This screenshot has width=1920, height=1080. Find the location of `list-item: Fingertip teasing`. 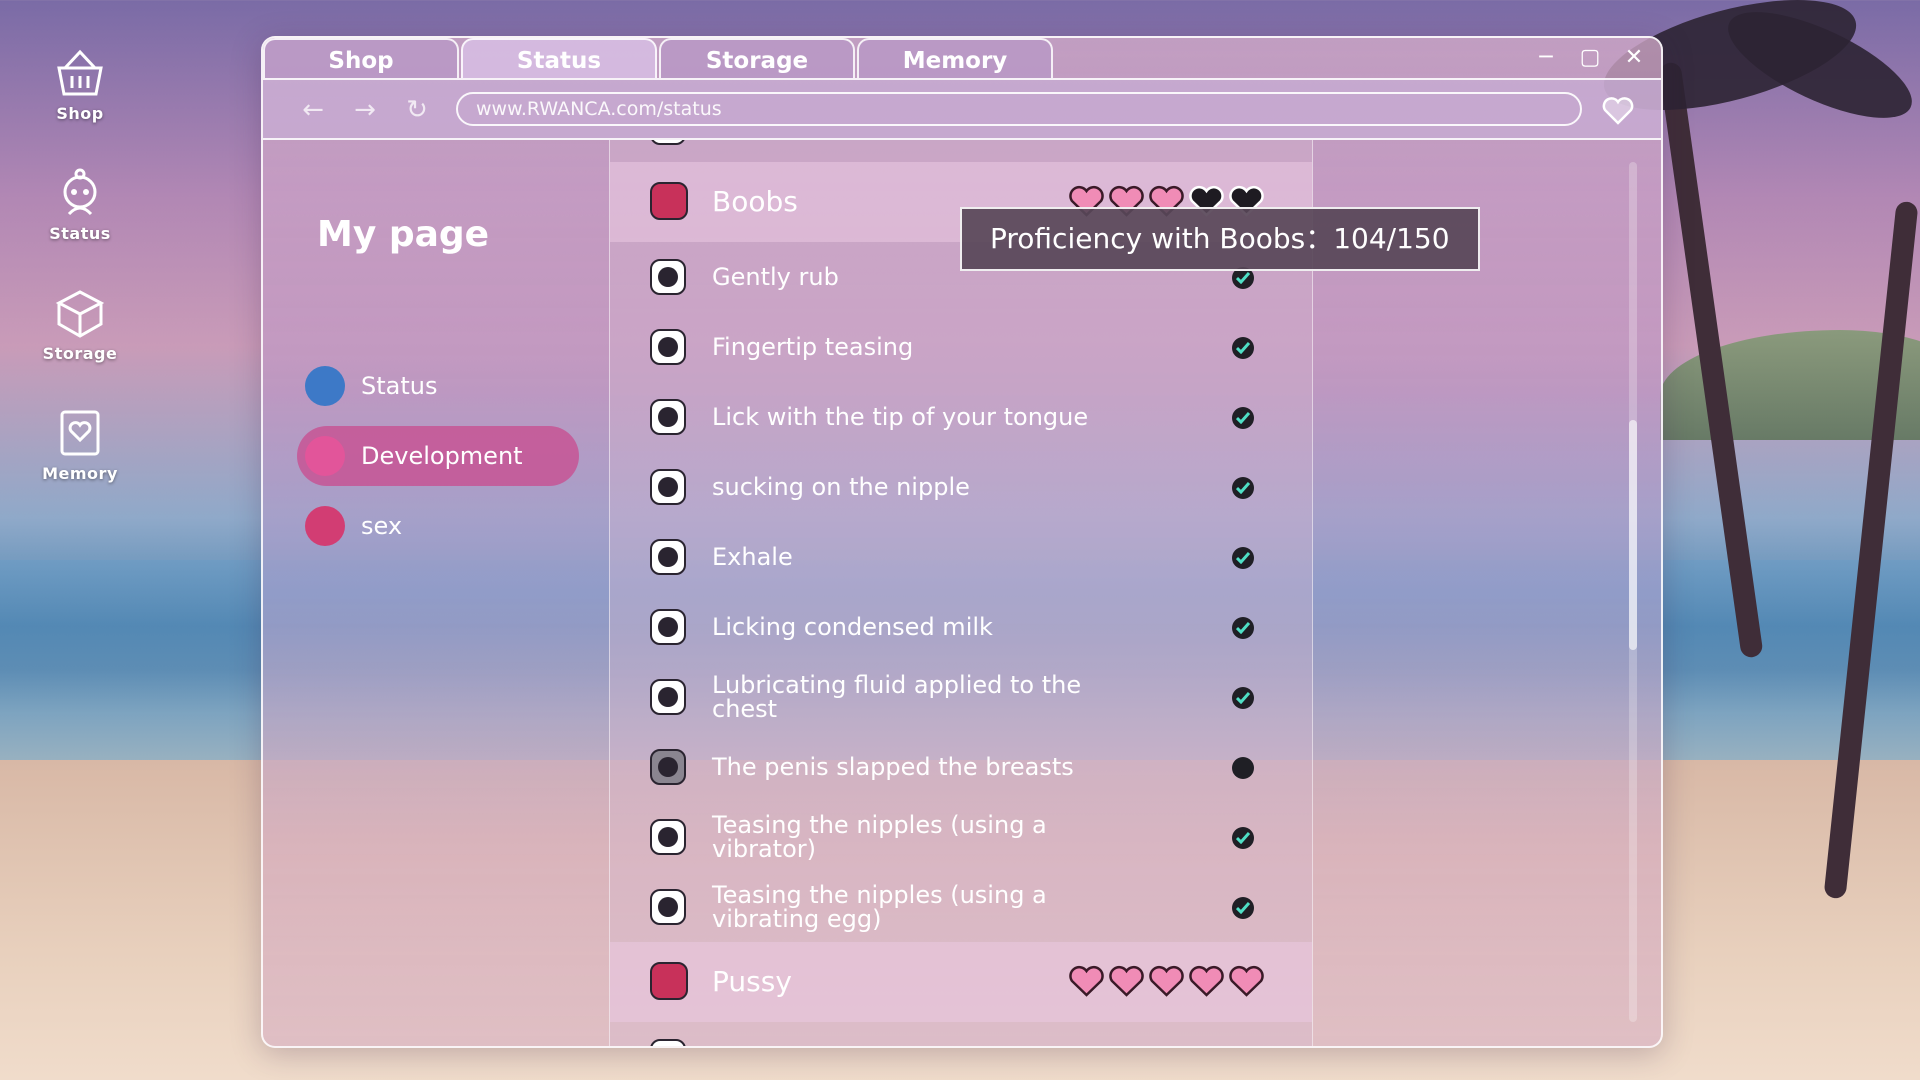

list-item: Fingertip teasing is located at coordinates (961, 347).